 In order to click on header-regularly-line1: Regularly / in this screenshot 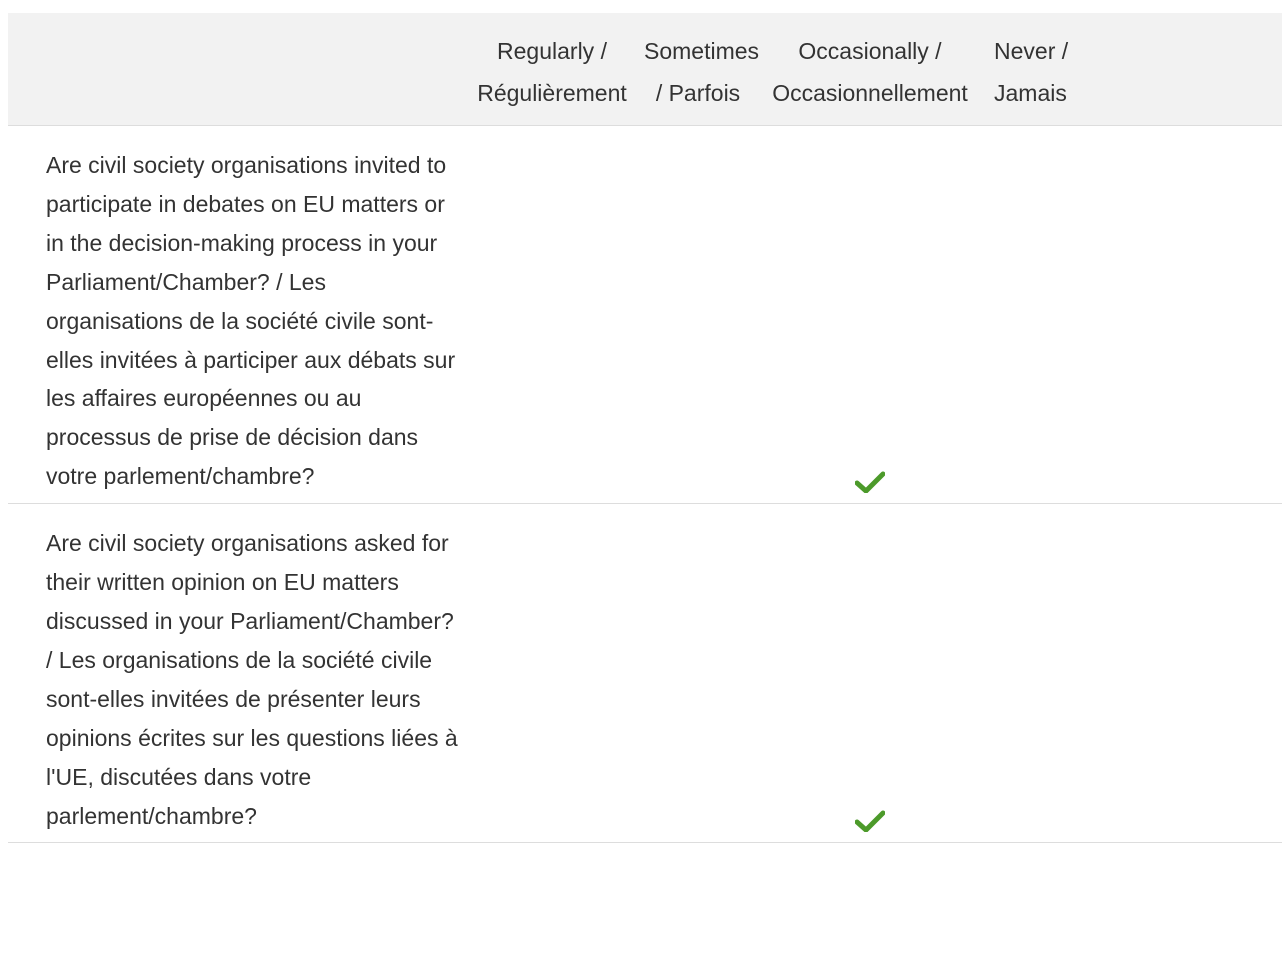, I will do `click(552, 51)`.